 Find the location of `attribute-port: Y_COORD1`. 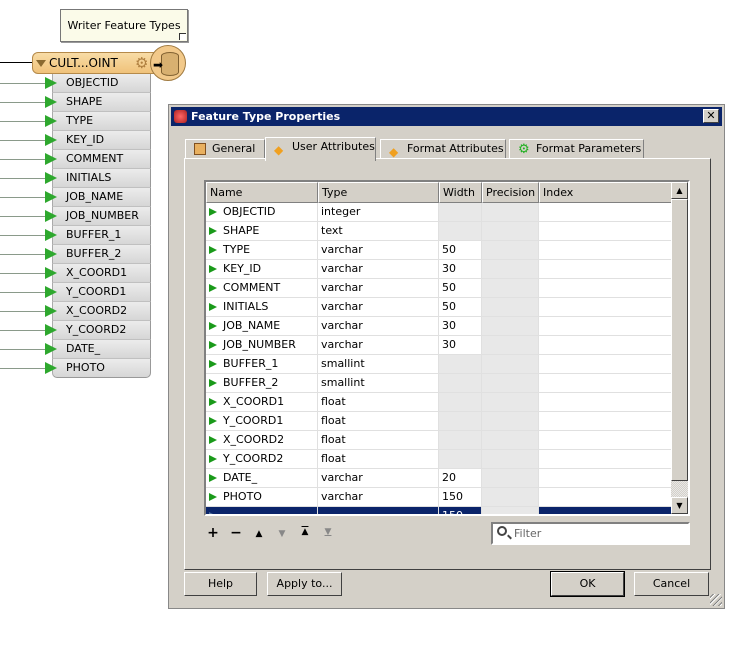

attribute-port: Y_COORD1 is located at coordinates (98, 292).